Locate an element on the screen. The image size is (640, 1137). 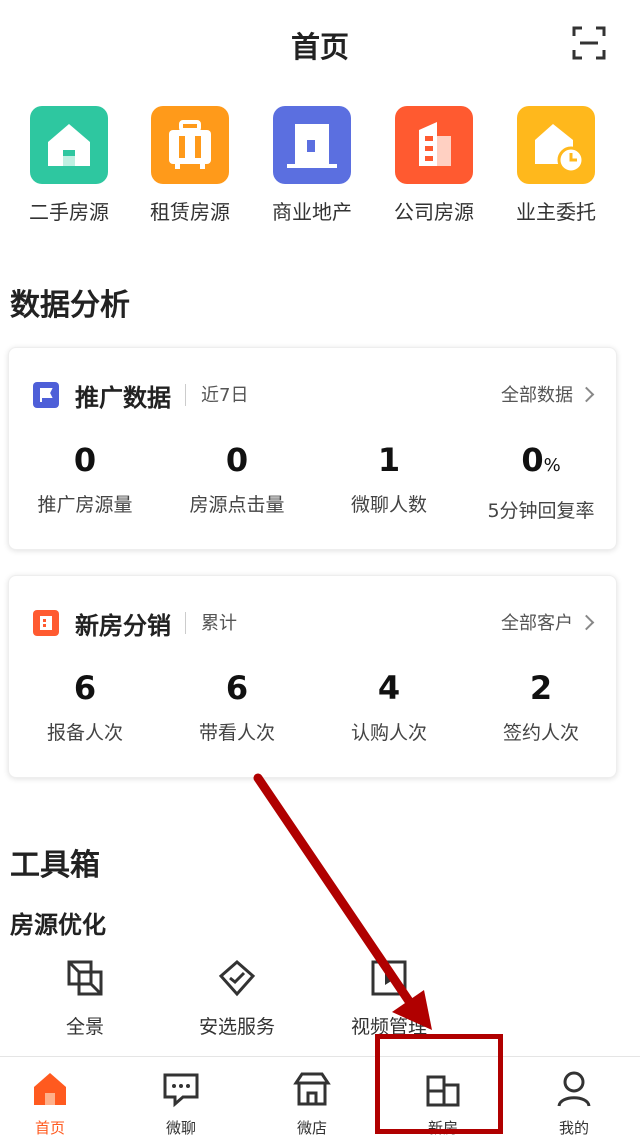
stat-promo-listings: 0 推广房源量 is located at coordinates (85, 478).